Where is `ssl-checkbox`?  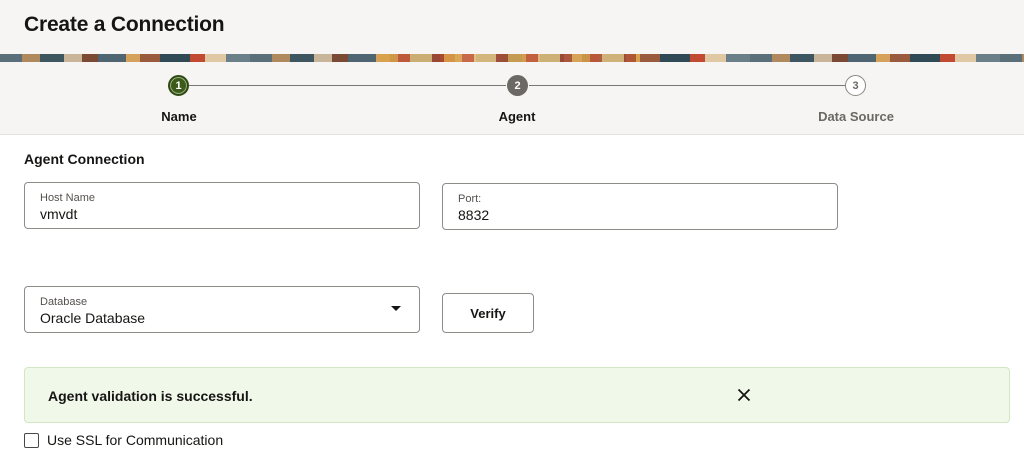 ssl-checkbox is located at coordinates (31, 440).